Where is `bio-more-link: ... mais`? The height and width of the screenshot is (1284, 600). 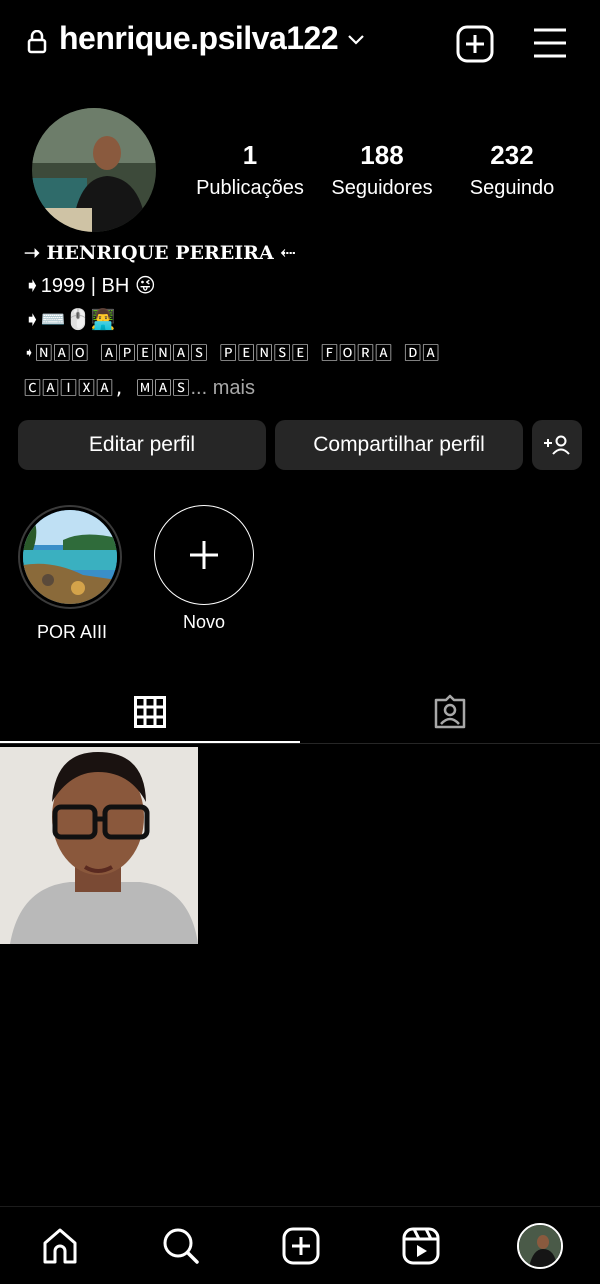
bio-more-link: ... mais is located at coordinates (222, 388).